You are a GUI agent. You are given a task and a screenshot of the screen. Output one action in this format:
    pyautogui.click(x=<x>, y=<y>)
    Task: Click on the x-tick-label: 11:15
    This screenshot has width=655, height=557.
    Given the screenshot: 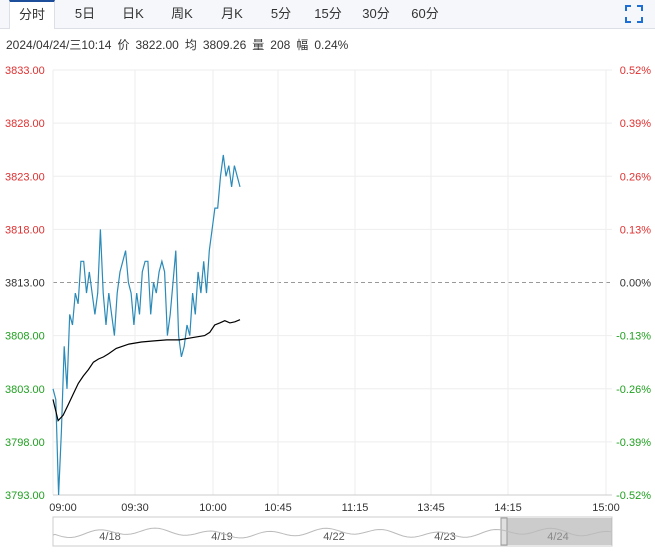 What is the action you would take?
    pyautogui.click(x=355, y=508)
    